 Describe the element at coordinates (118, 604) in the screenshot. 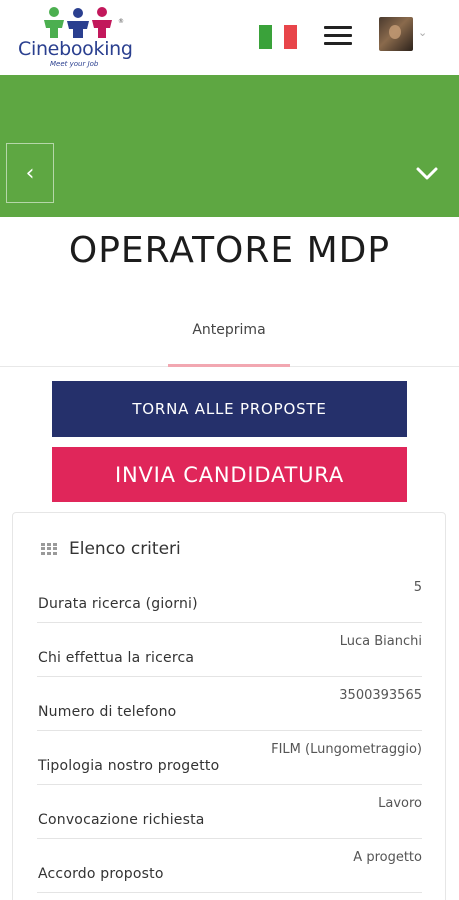

I see `criteria-label: Durata ricerca (giorni)` at that location.